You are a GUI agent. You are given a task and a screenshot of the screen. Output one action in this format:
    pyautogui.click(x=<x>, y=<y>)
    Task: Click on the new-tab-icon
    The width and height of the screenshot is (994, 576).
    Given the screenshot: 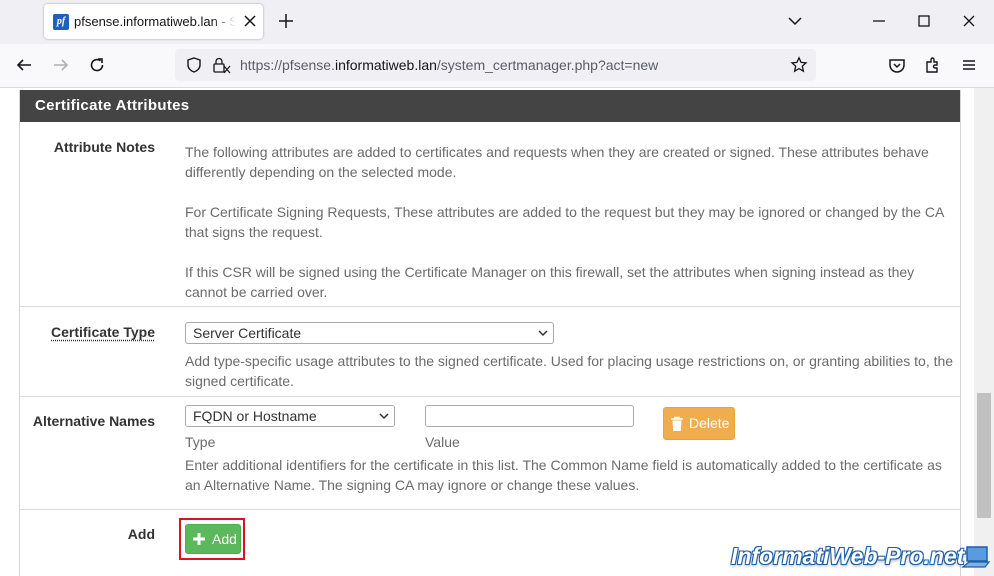 What is the action you would take?
    pyautogui.click(x=286, y=21)
    